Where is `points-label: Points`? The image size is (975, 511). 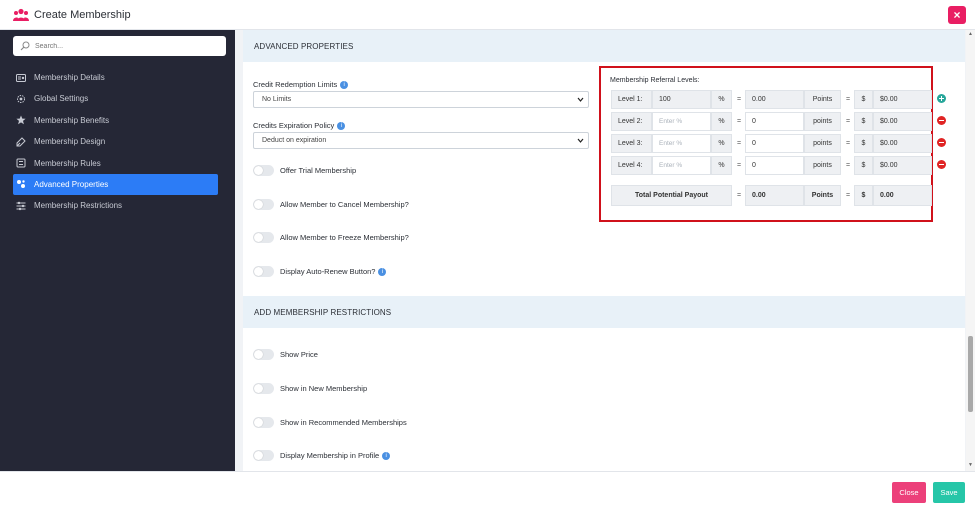 points-label: Points is located at coordinates (822, 99).